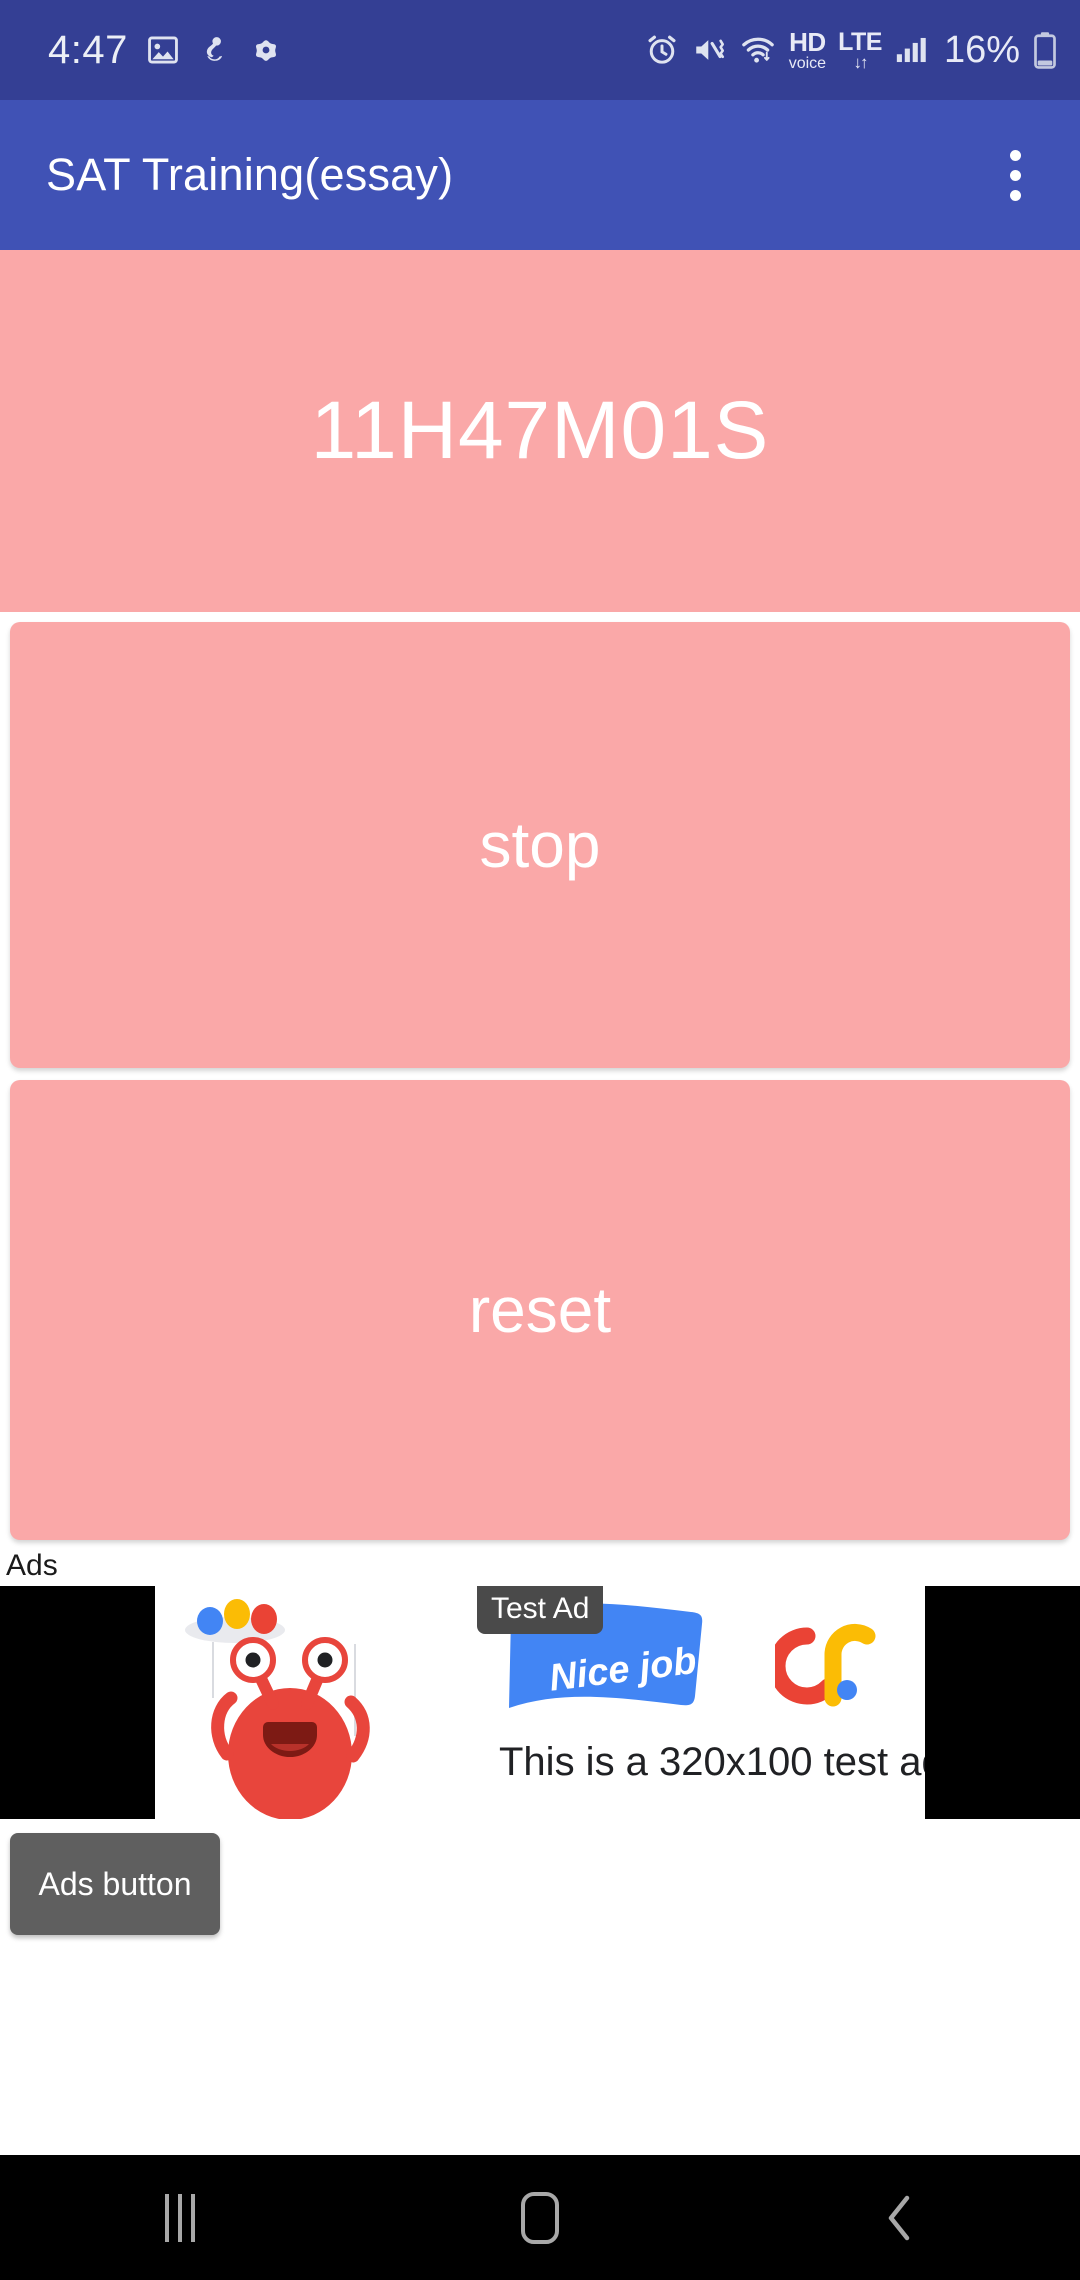  What do you see at coordinates (250, 174) in the screenshot?
I see `page-title: SAT Training(essay)` at bounding box center [250, 174].